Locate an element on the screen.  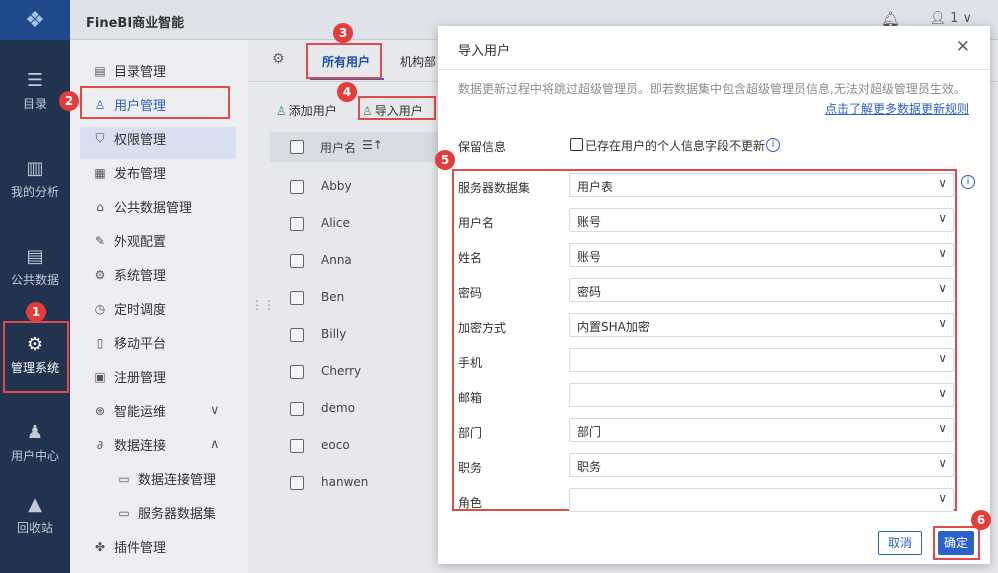
brush-icon: ✎ is located at coordinates (100, 240).